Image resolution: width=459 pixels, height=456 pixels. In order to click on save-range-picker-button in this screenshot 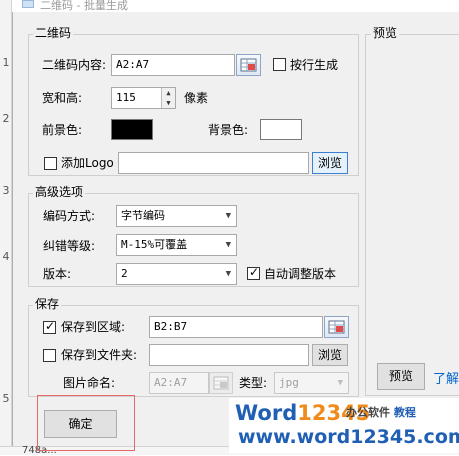, I will do `click(336, 327)`.